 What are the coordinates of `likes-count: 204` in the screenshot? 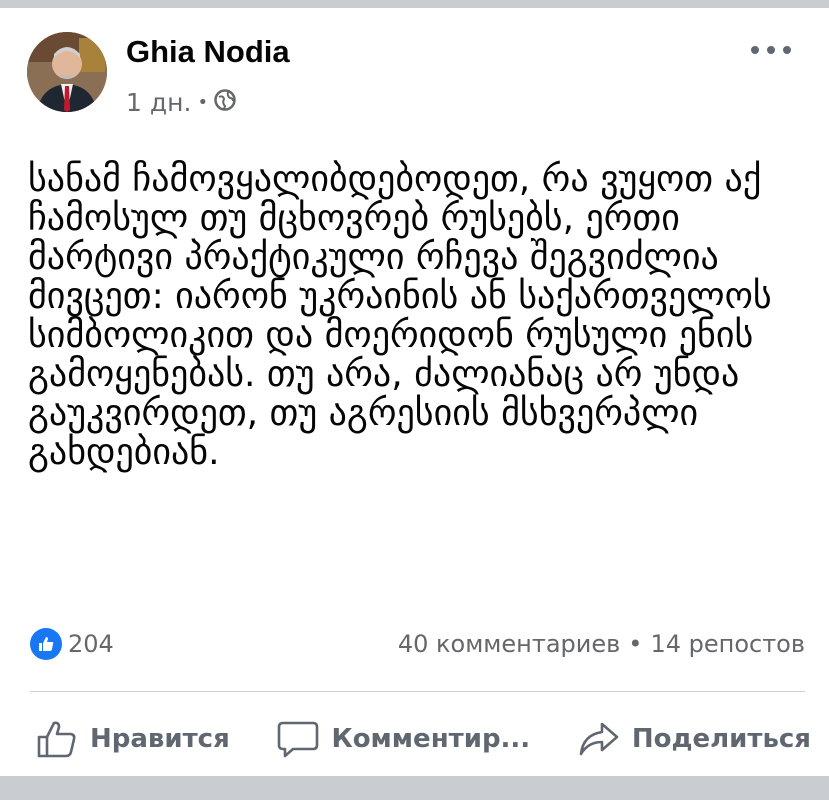 It's located at (72, 644).